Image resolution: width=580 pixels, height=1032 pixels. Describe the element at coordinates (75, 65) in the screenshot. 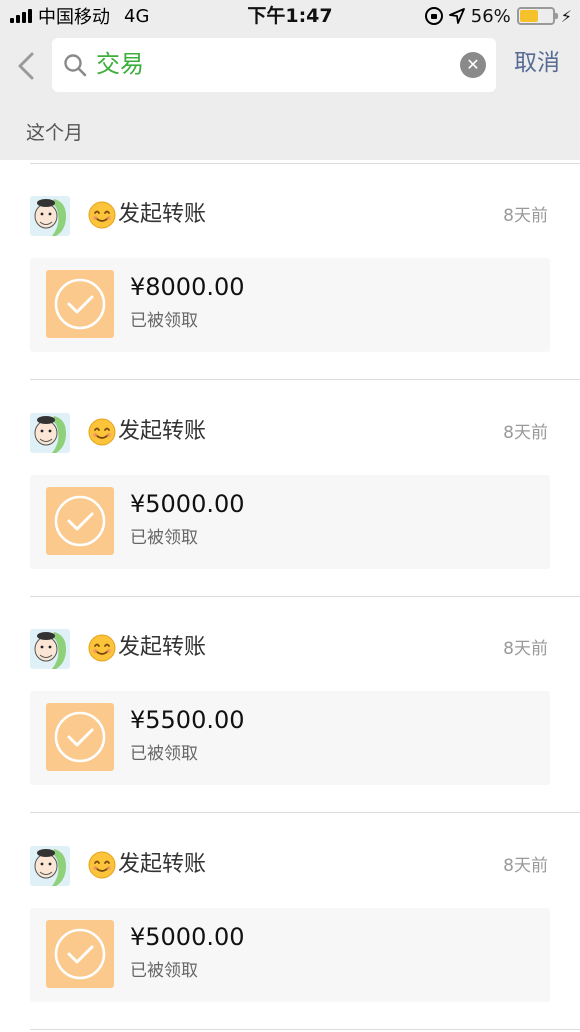

I see `search-icon` at that location.